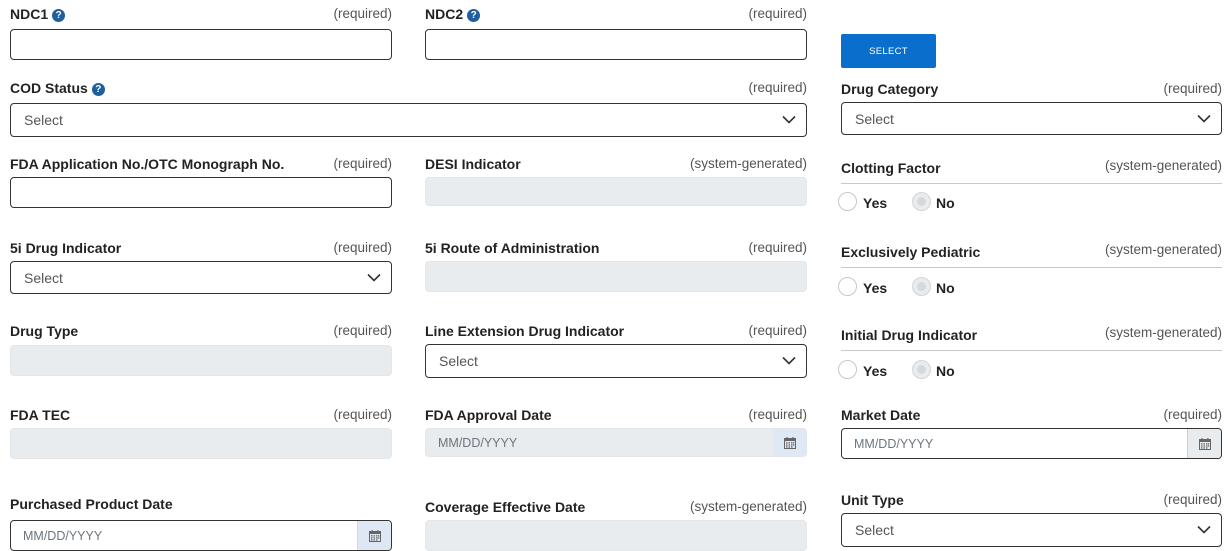  Describe the element at coordinates (201, 192) in the screenshot. I see `fda-app-no-input` at that location.